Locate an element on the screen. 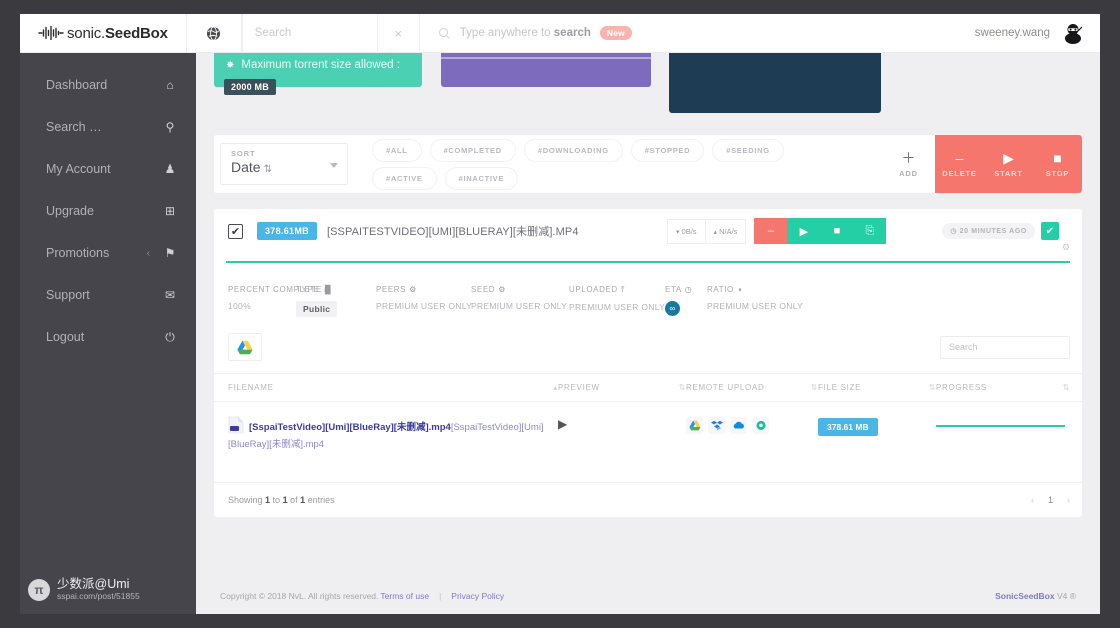  start-button: ▶ START is located at coordinates (1008, 164).